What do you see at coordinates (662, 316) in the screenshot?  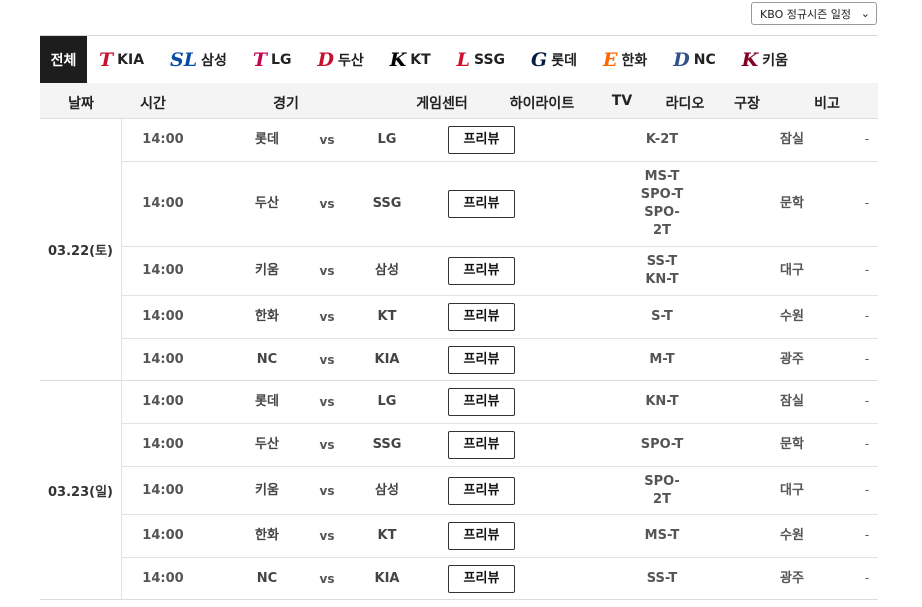 I see `tv-channel: S-T` at bounding box center [662, 316].